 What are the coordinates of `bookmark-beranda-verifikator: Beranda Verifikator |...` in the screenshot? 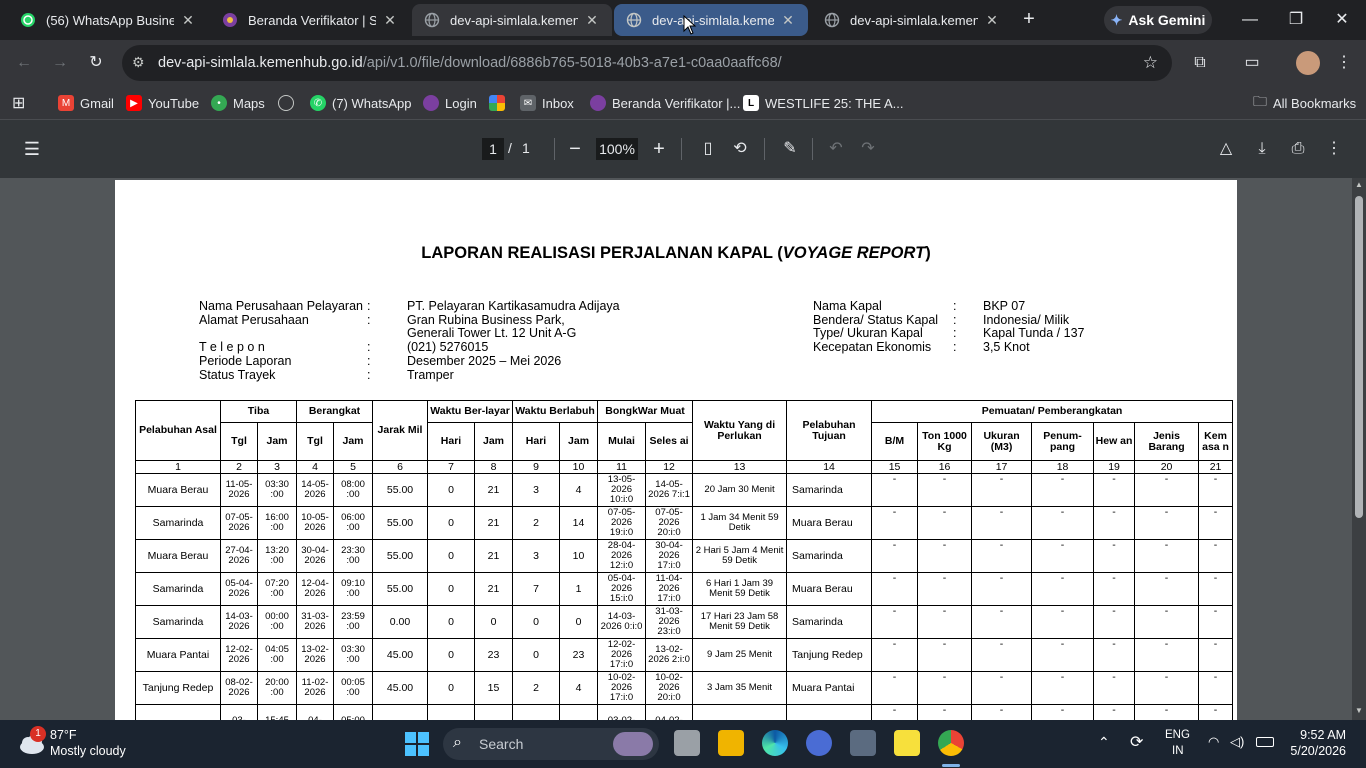 It's located at (665, 103).